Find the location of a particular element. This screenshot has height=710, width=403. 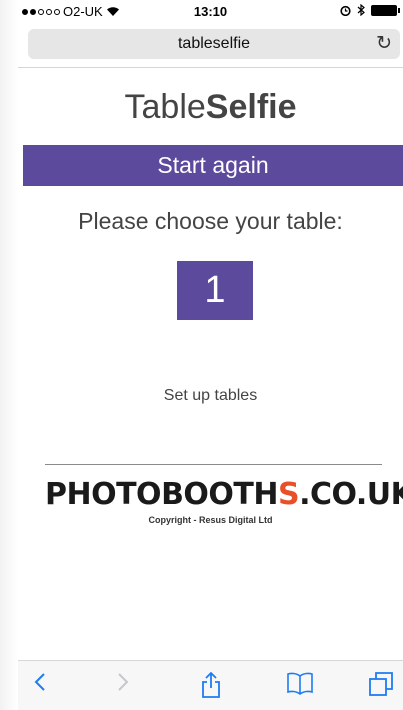

forward-icon is located at coordinates (123, 686).